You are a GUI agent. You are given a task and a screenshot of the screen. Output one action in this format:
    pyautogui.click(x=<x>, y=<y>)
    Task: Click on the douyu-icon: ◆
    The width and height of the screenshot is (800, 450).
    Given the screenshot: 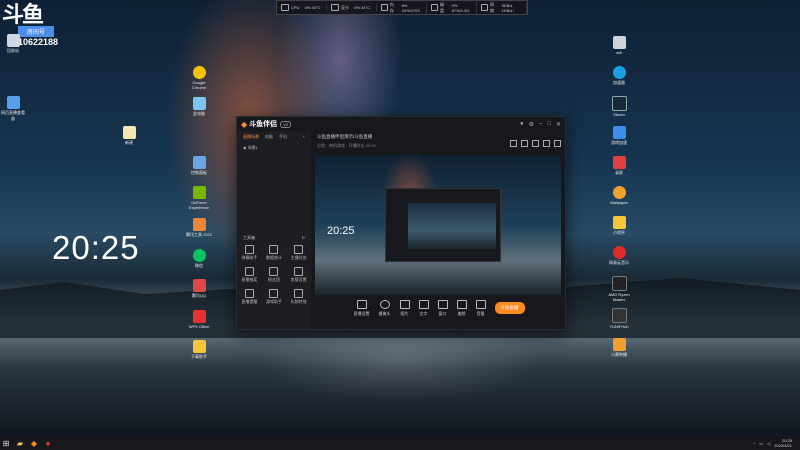 What is the action you would take?
    pyautogui.click(x=34, y=443)
    